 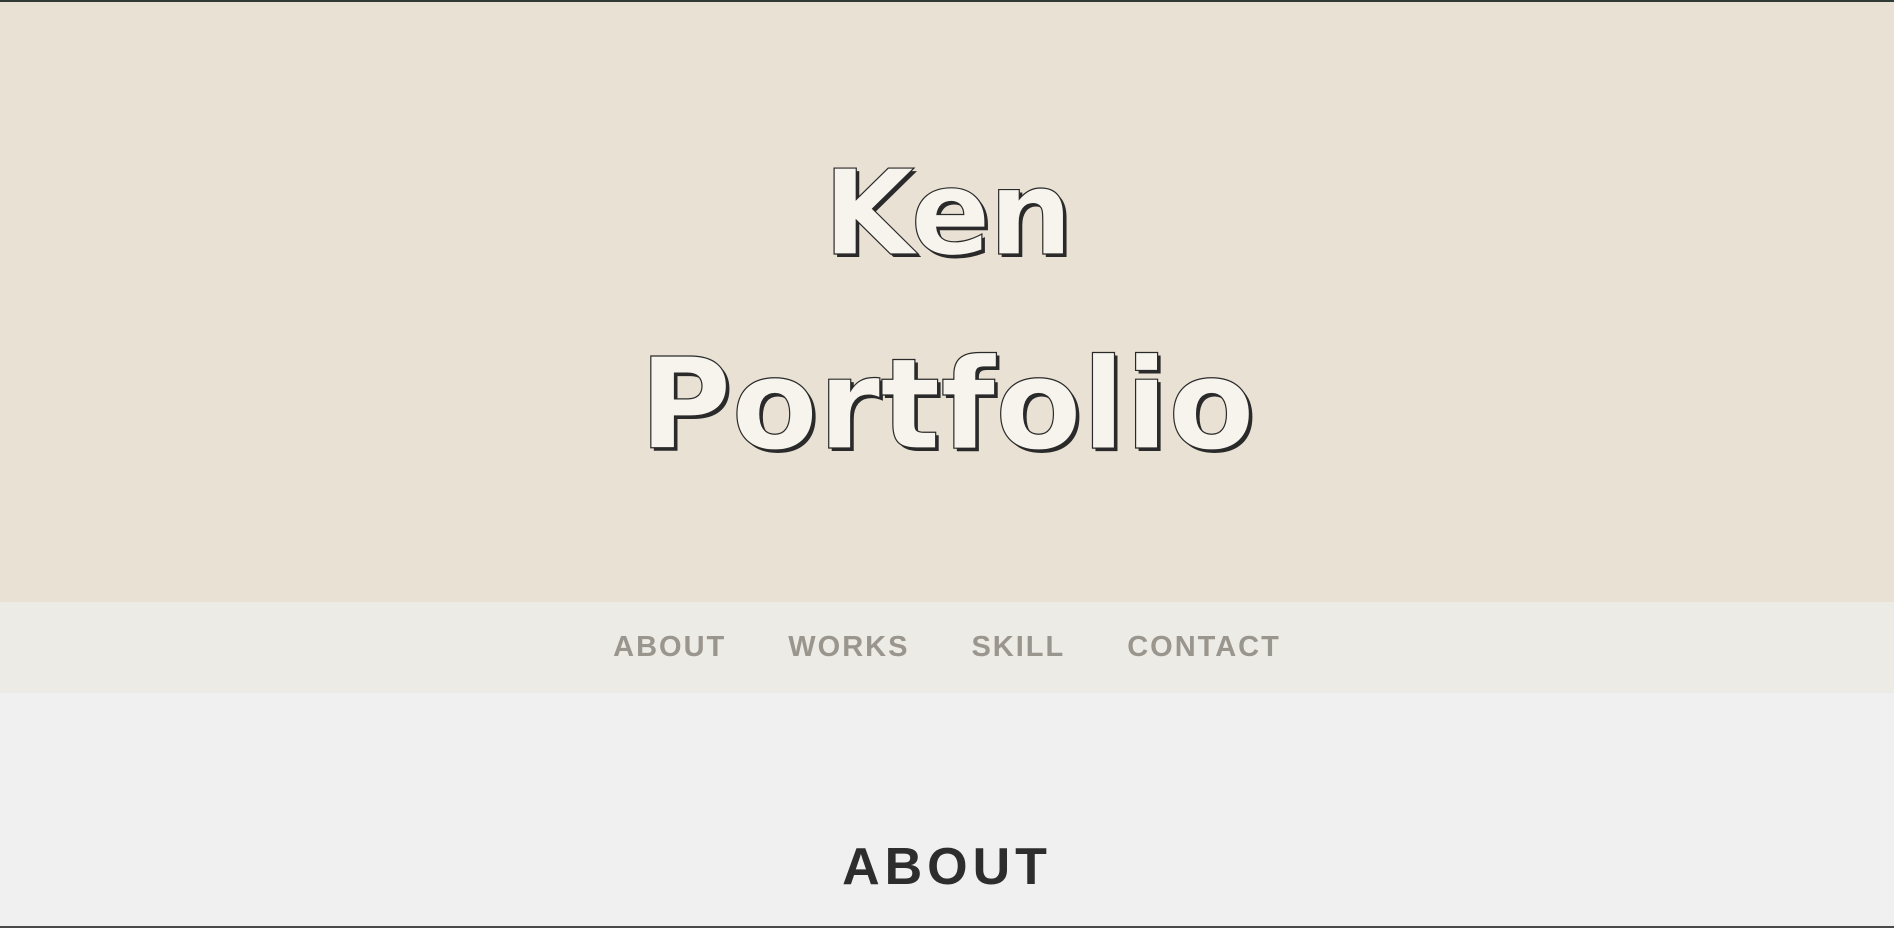 What do you see at coordinates (1018, 647) in the screenshot?
I see `nav-item-skill: SKILL` at bounding box center [1018, 647].